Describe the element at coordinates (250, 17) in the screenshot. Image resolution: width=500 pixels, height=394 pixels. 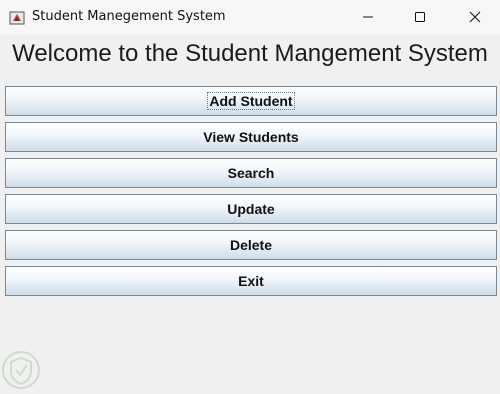
I see `title-bar: Student Manegement System` at that location.